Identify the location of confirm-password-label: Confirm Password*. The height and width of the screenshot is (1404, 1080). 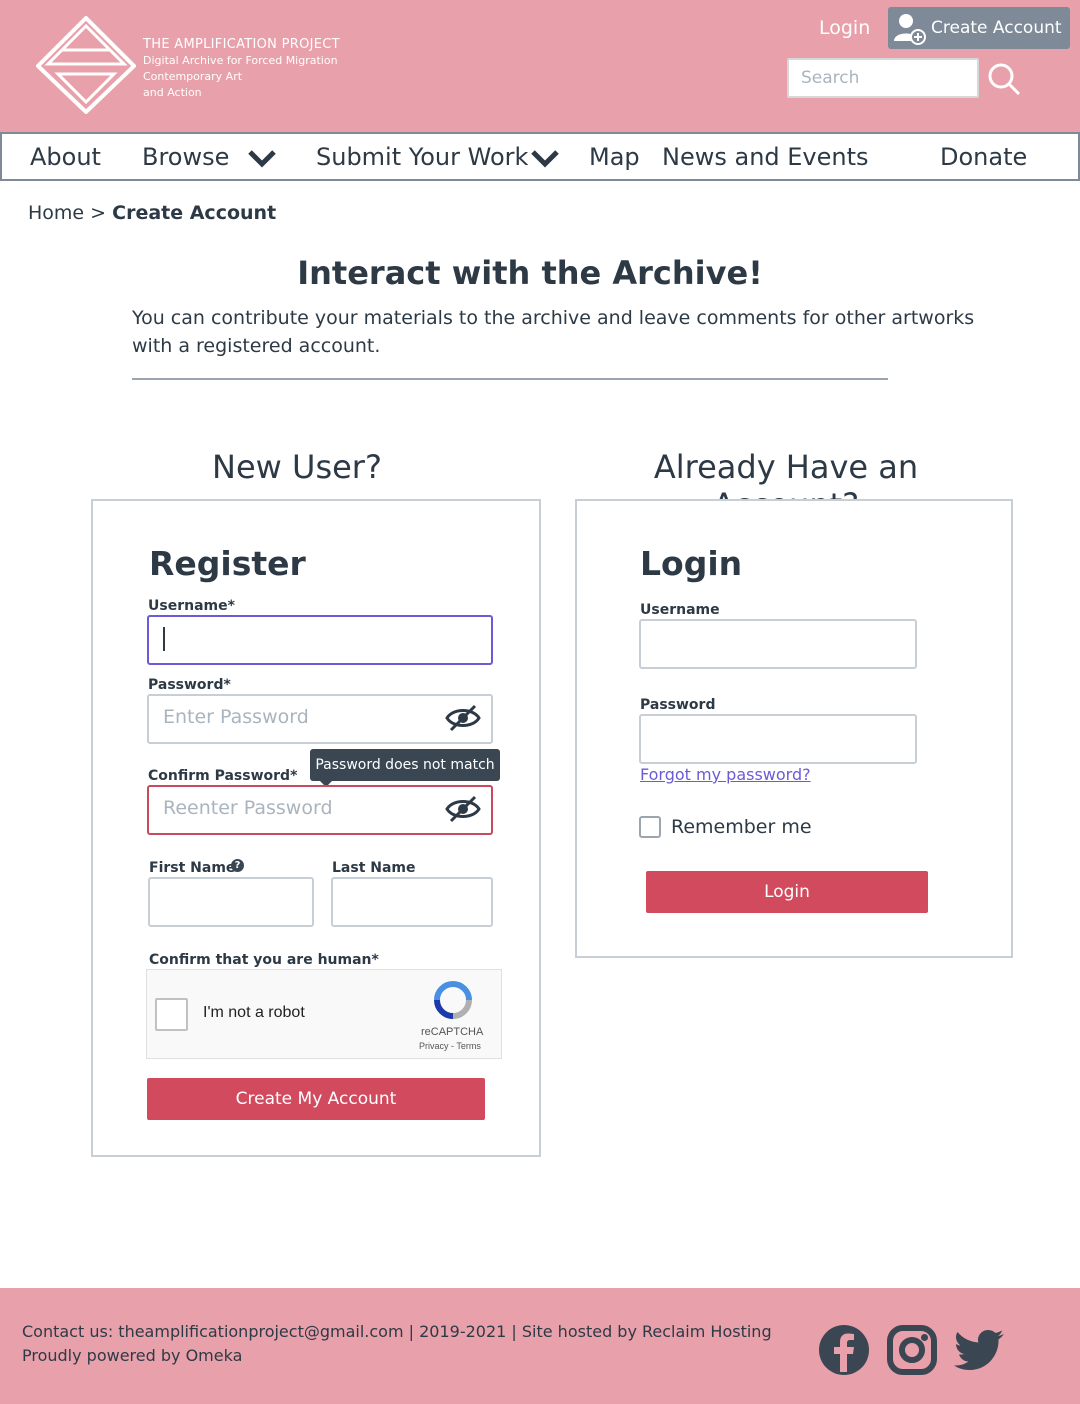
(223, 776).